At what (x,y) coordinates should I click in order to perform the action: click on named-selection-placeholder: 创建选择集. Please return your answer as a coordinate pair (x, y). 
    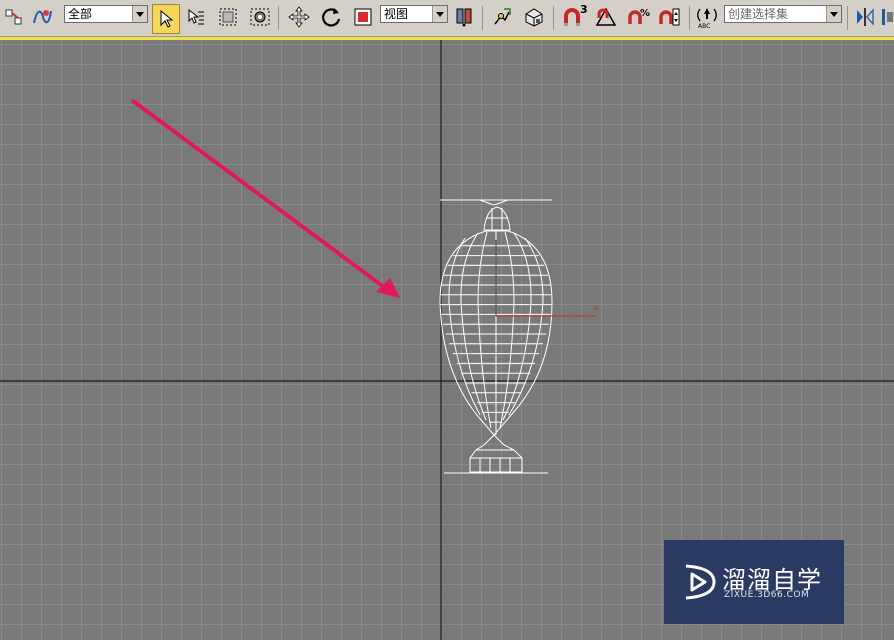
    Looking at the image, I should click on (758, 14).